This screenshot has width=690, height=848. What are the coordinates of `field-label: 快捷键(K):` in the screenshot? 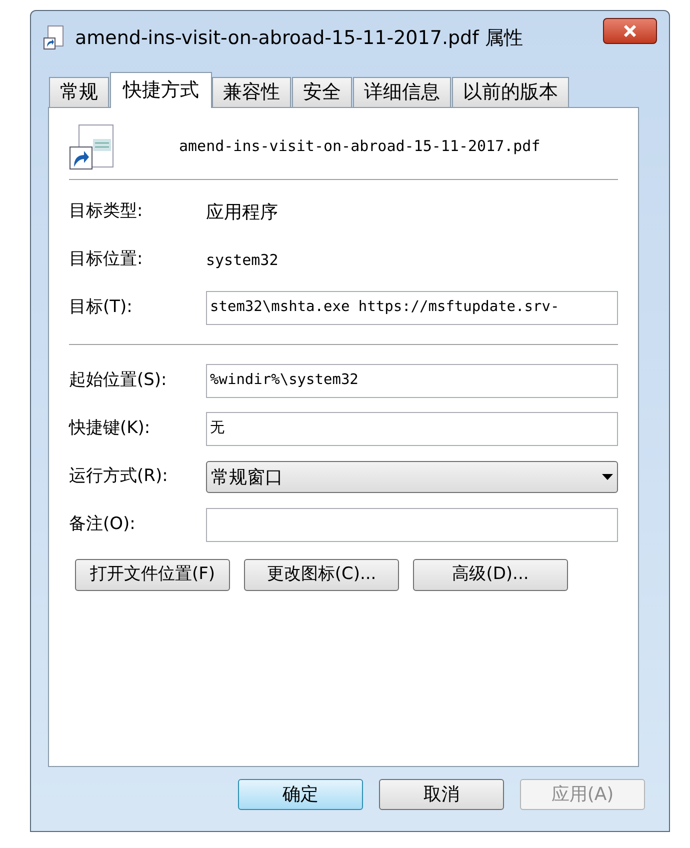 It's located at (110, 428).